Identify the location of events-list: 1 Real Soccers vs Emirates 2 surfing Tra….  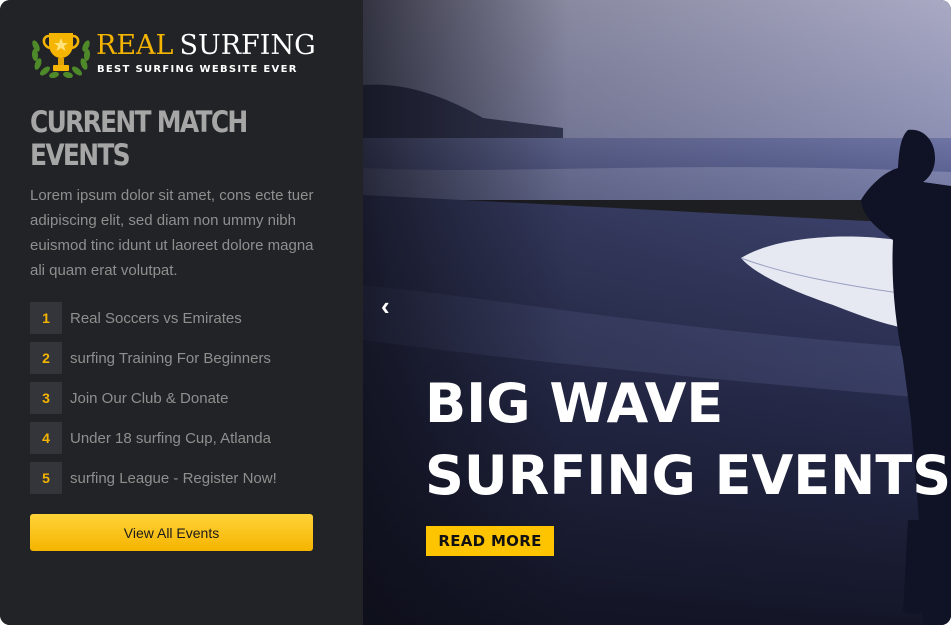
(153, 402).